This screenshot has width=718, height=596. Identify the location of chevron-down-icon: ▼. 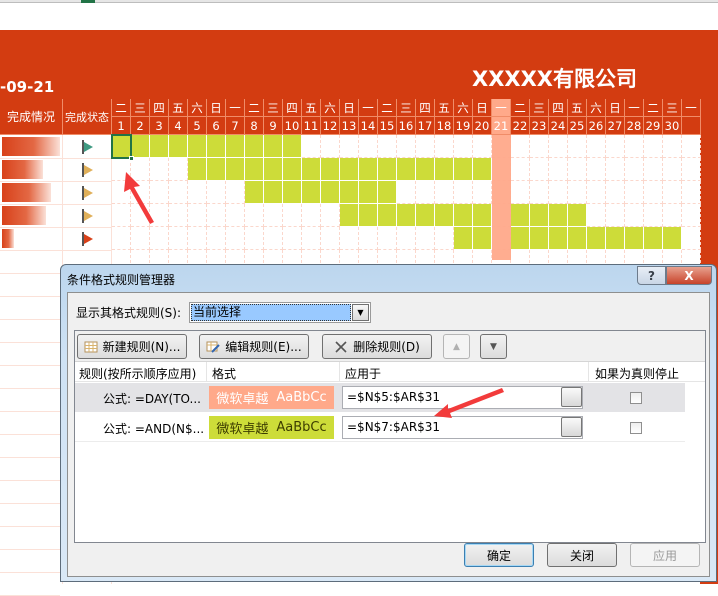
(360, 312).